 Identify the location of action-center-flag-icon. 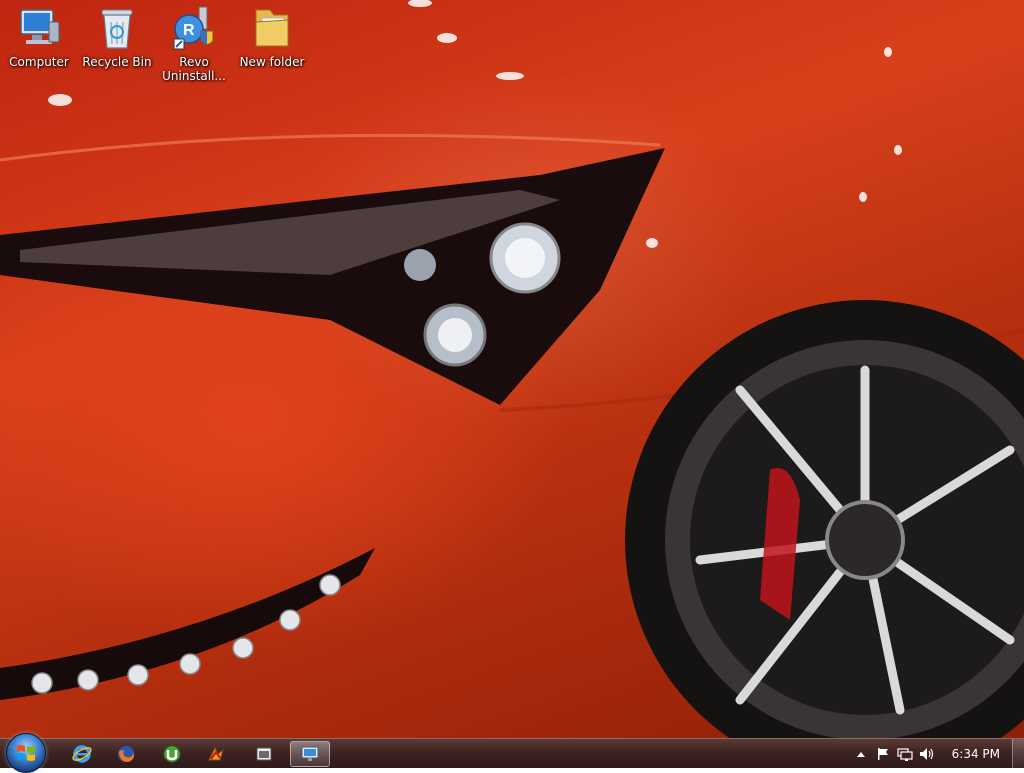
(883, 754).